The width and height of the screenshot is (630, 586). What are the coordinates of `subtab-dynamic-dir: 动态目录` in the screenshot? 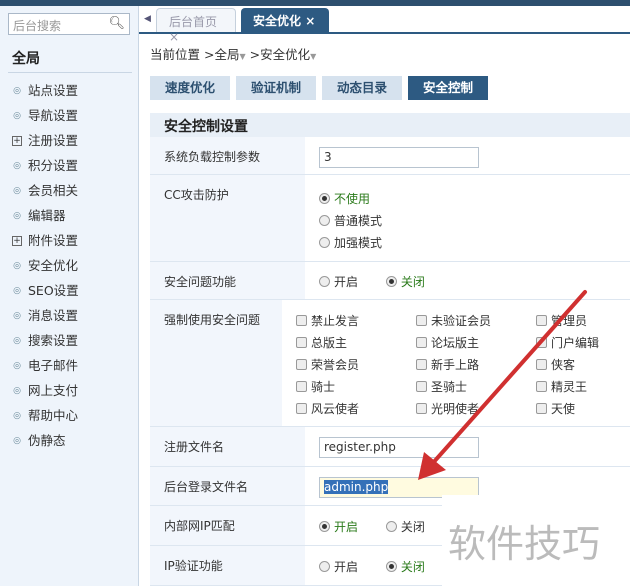 It's located at (362, 88).